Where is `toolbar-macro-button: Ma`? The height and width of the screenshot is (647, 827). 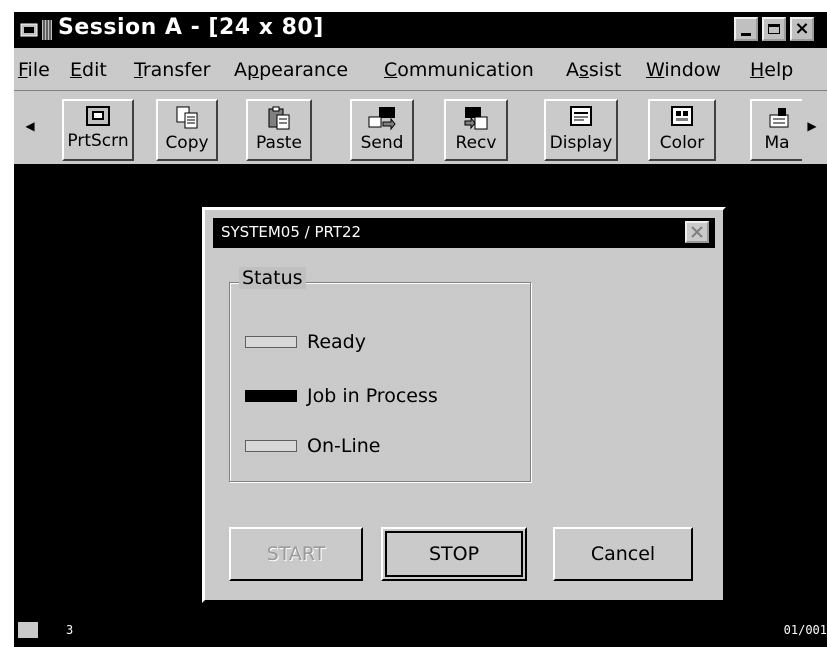
toolbar-macro-button: Ma is located at coordinates (776, 130).